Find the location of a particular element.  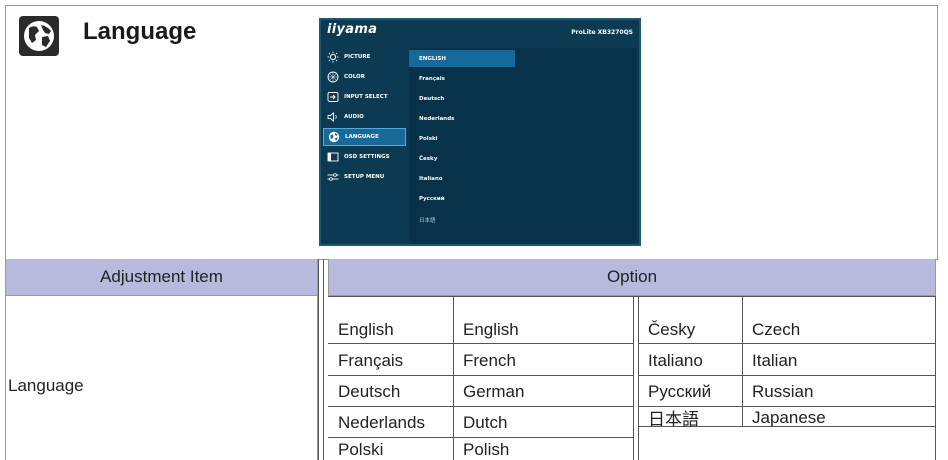

osd-language-option: Polski is located at coordinates (428, 139).